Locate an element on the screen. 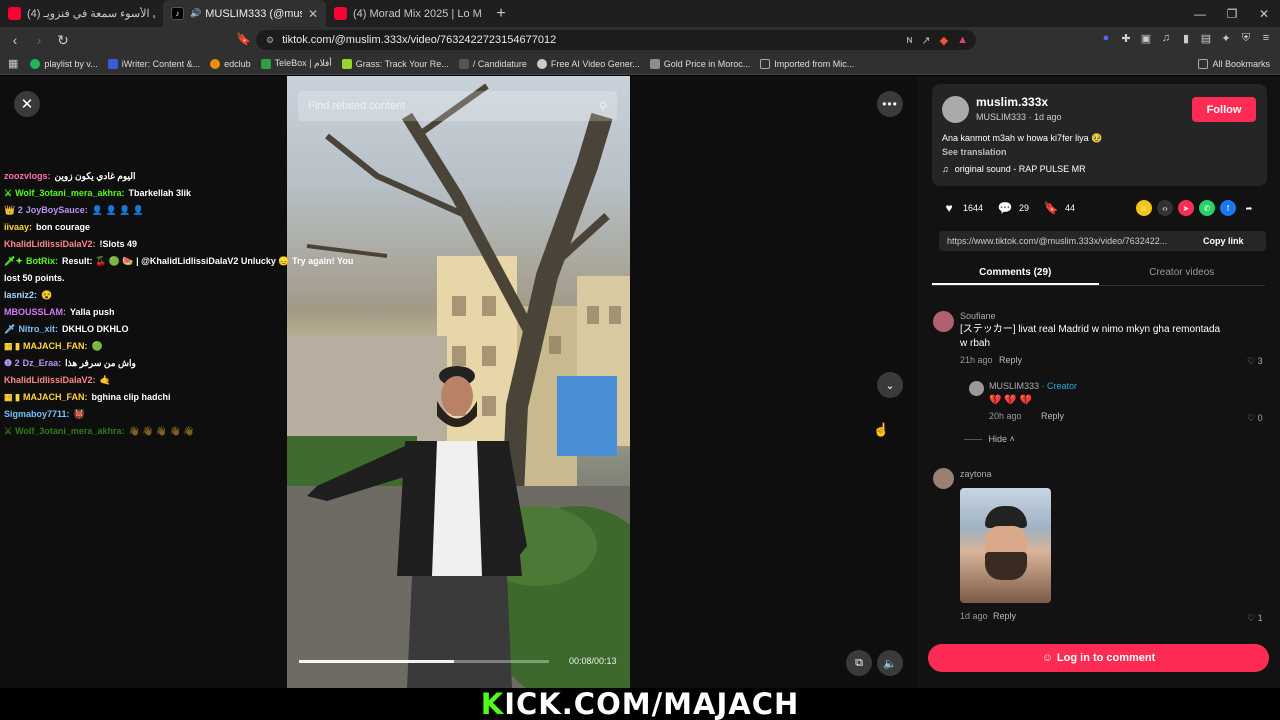 The height and width of the screenshot is (720, 1280). chat-username: Dz_Eraa: is located at coordinates (42, 363).